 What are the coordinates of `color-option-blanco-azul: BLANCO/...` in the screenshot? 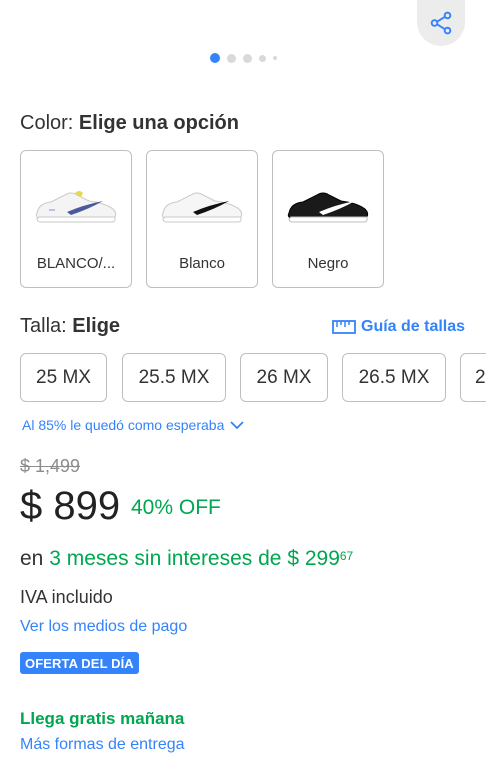 It's located at (76, 219).